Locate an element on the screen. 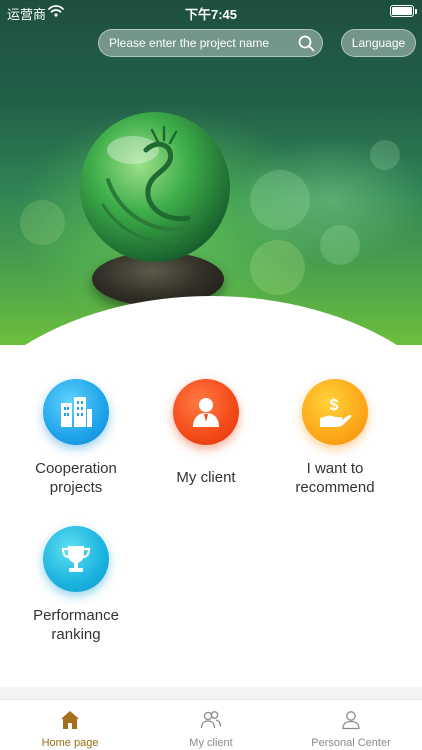  search-input is located at coordinates (201, 43).